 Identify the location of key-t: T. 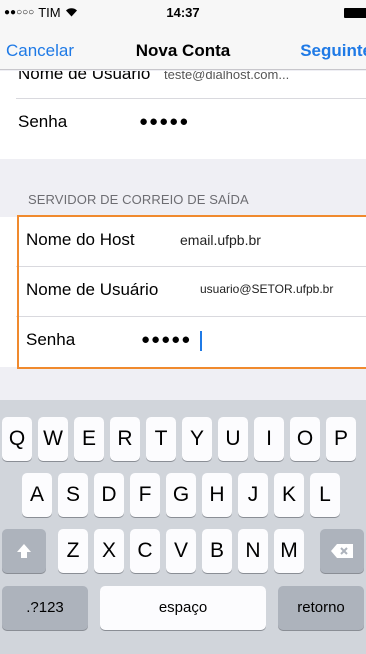
(161, 439).